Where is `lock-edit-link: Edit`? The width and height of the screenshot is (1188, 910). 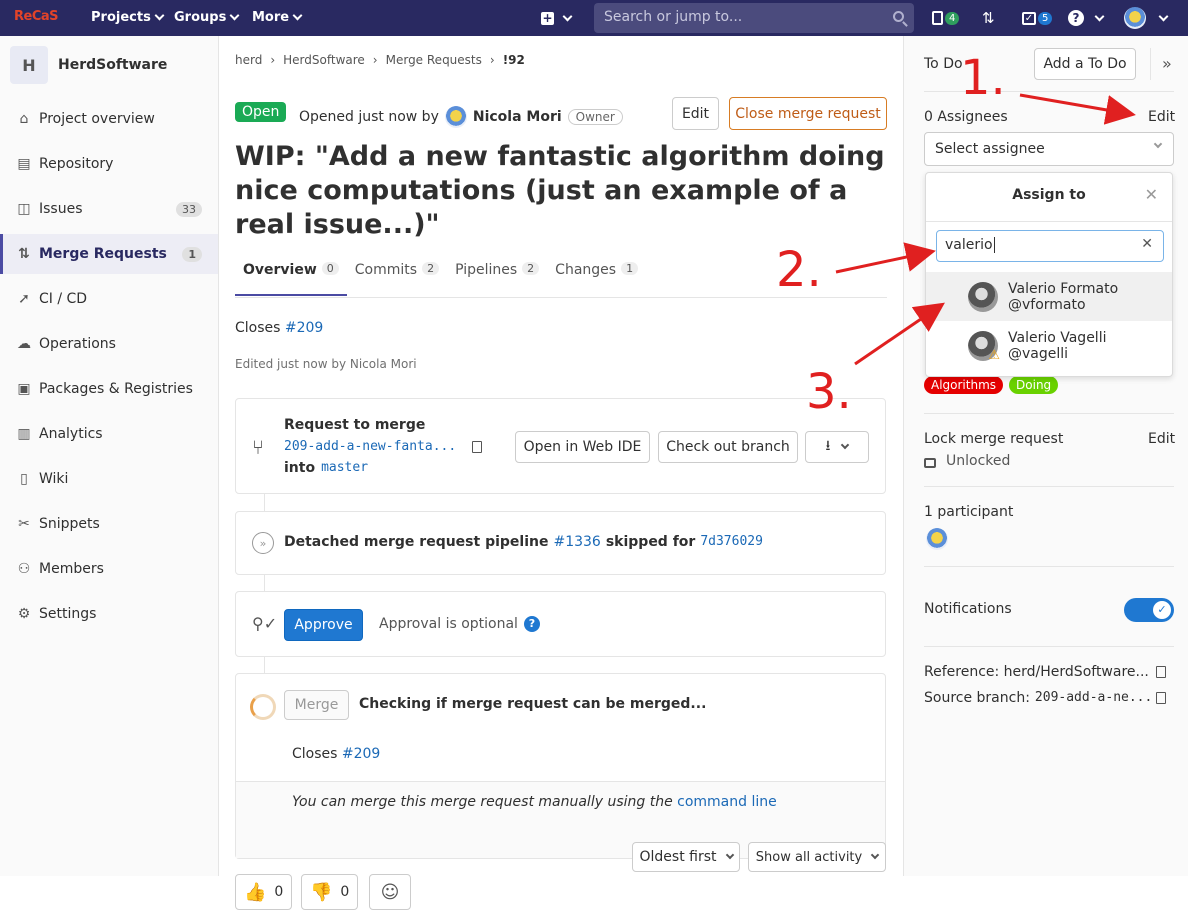 lock-edit-link: Edit is located at coordinates (1161, 439).